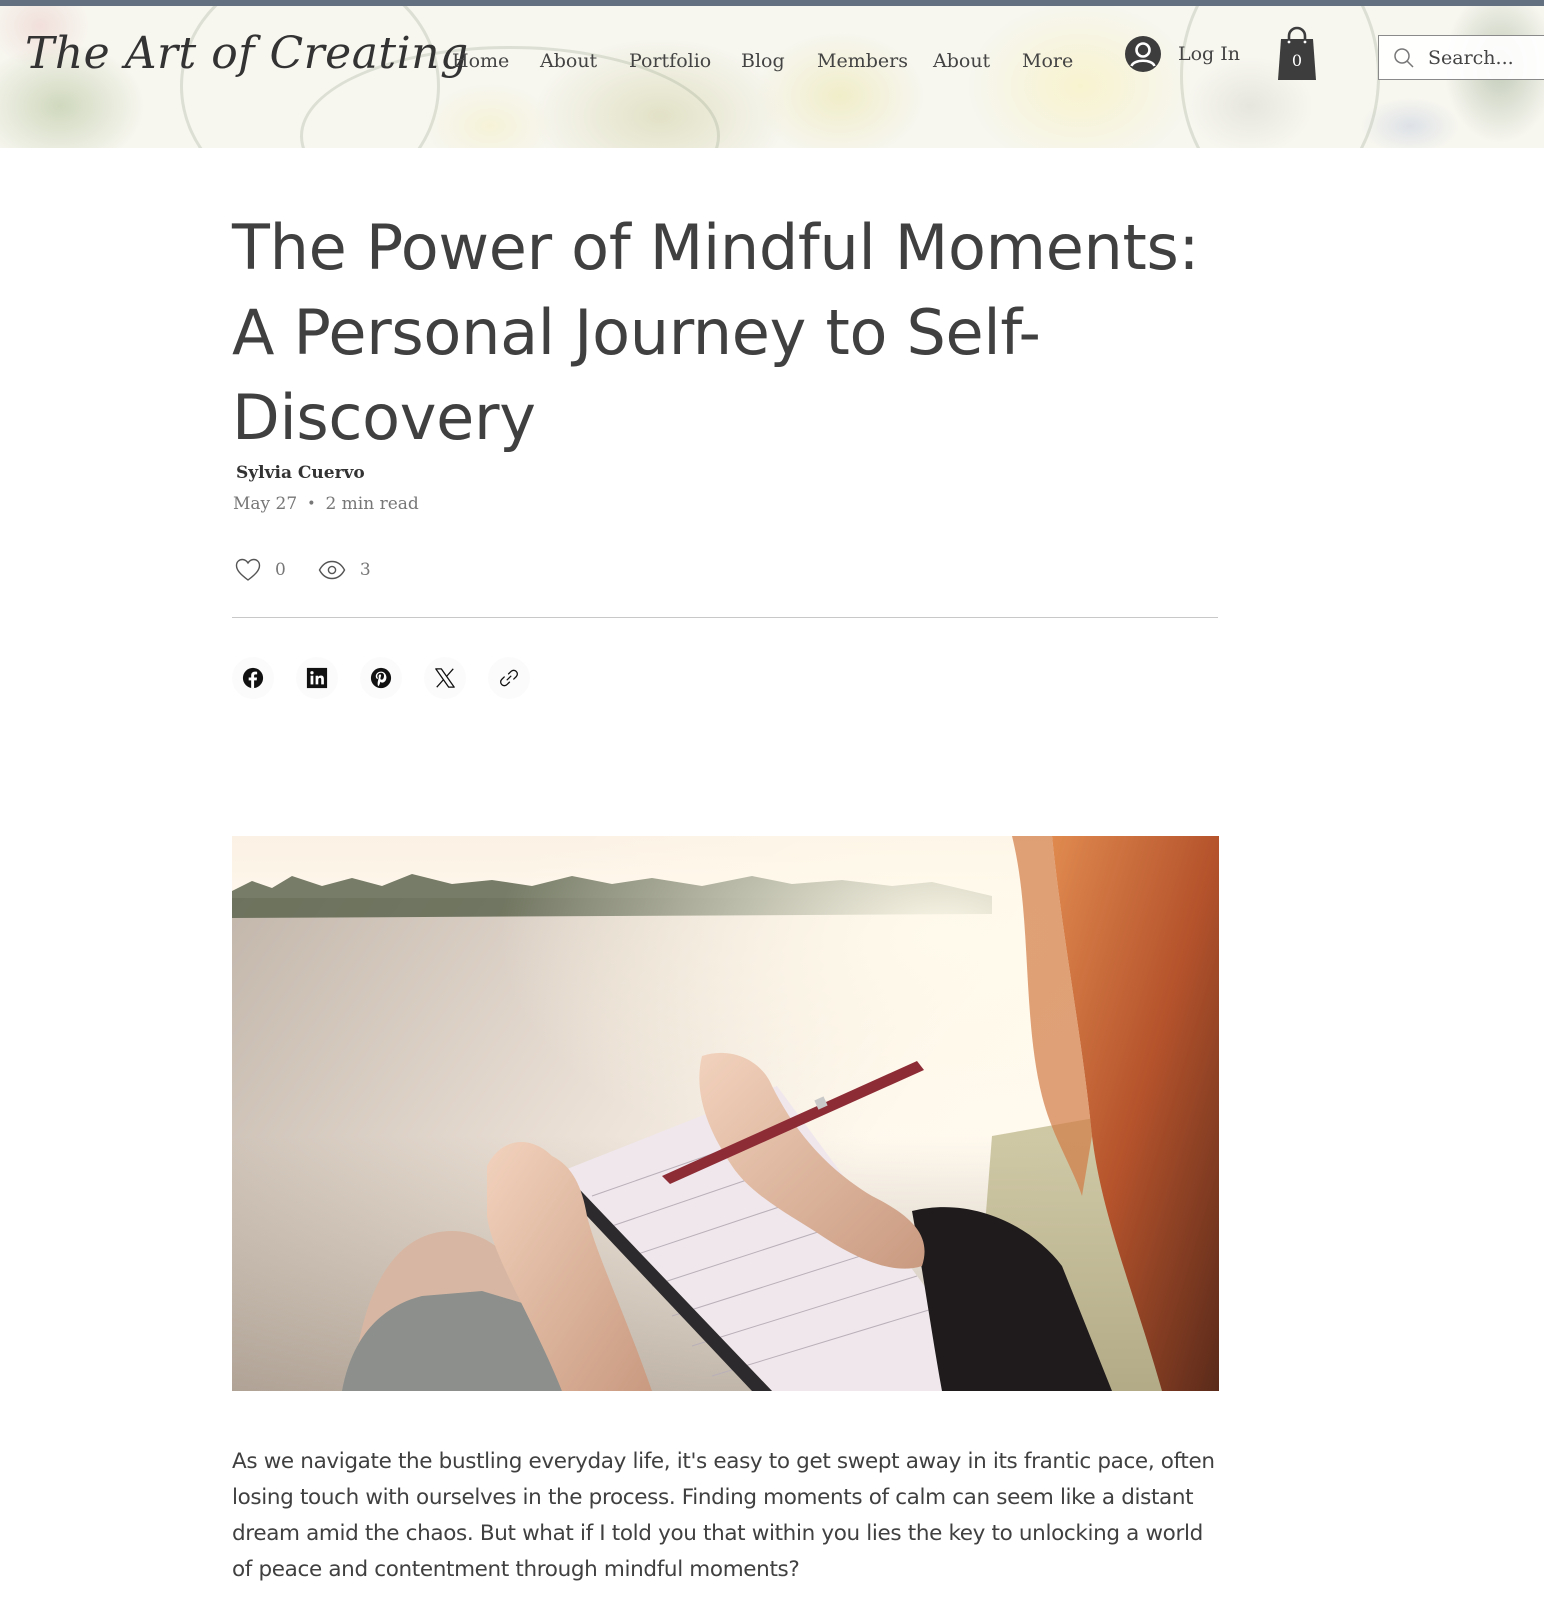 The height and width of the screenshot is (1620, 1544). I want to click on search-icon, so click(1404, 57).